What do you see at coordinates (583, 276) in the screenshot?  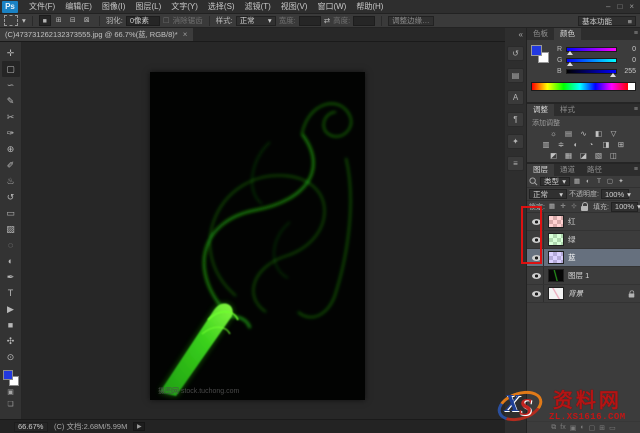 I see `layer-row-4: 图层 1` at bounding box center [583, 276].